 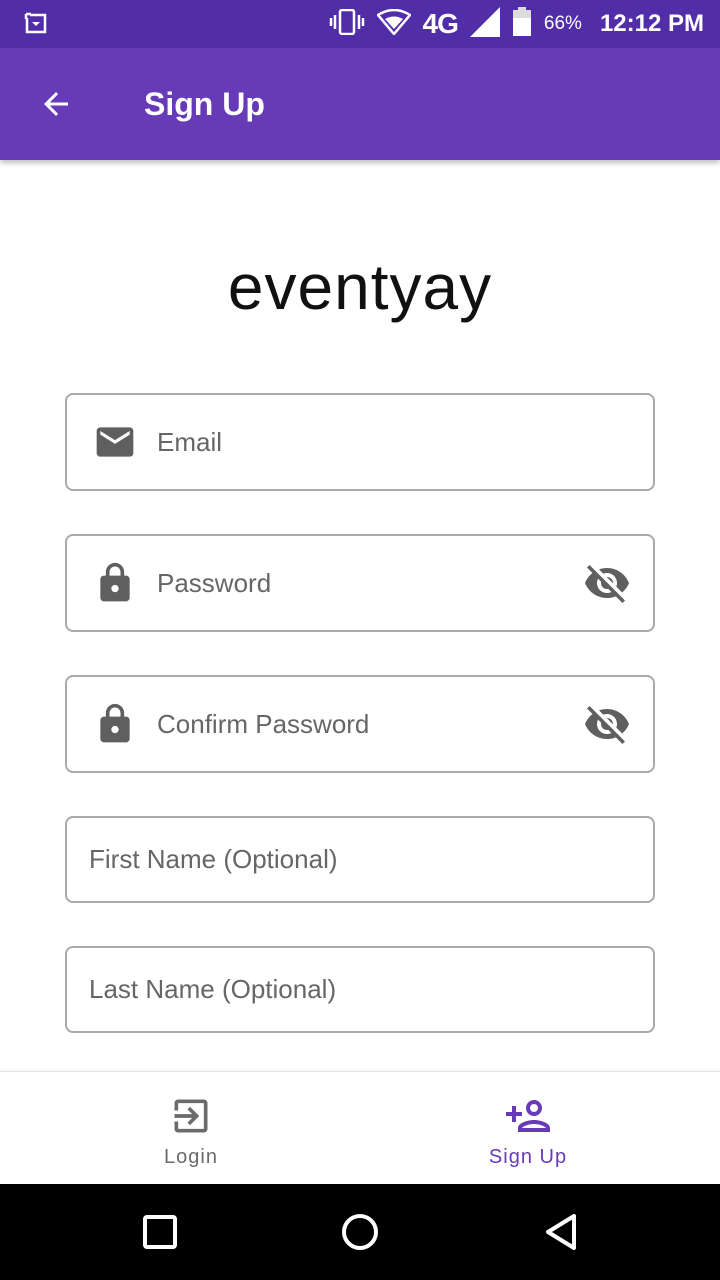 I want to click on email-field-container, so click(x=360, y=442).